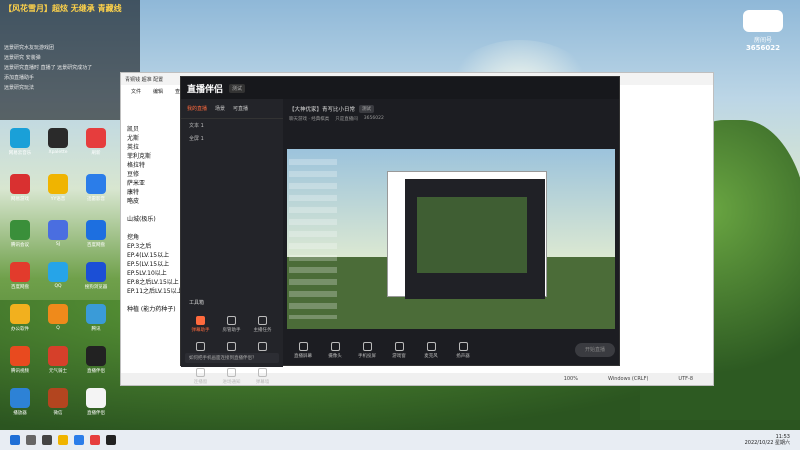  Describe the element at coordinates (197, 108) in the screenshot. I see `tab-my-live: 我的直播` at that location.